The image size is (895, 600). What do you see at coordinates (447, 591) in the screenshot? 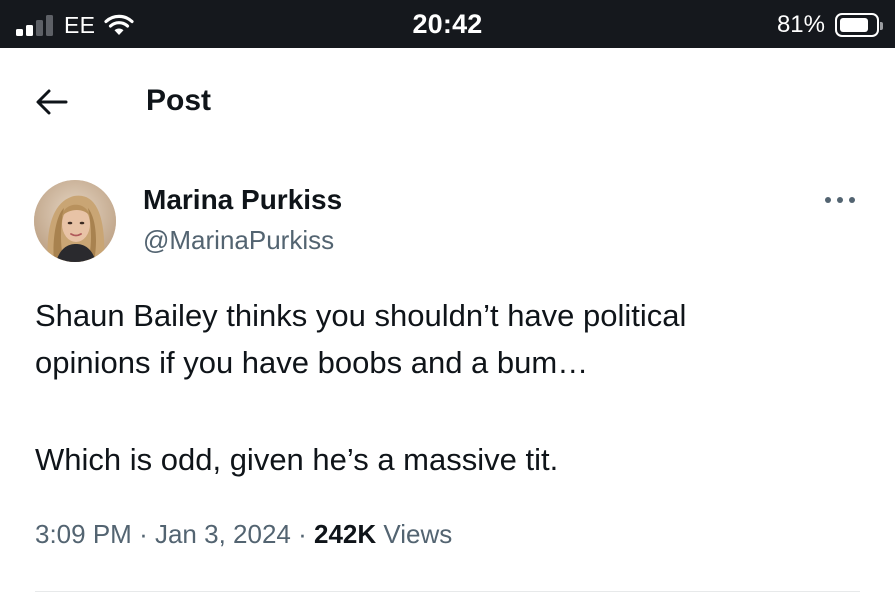
I see `divider` at bounding box center [447, 591].